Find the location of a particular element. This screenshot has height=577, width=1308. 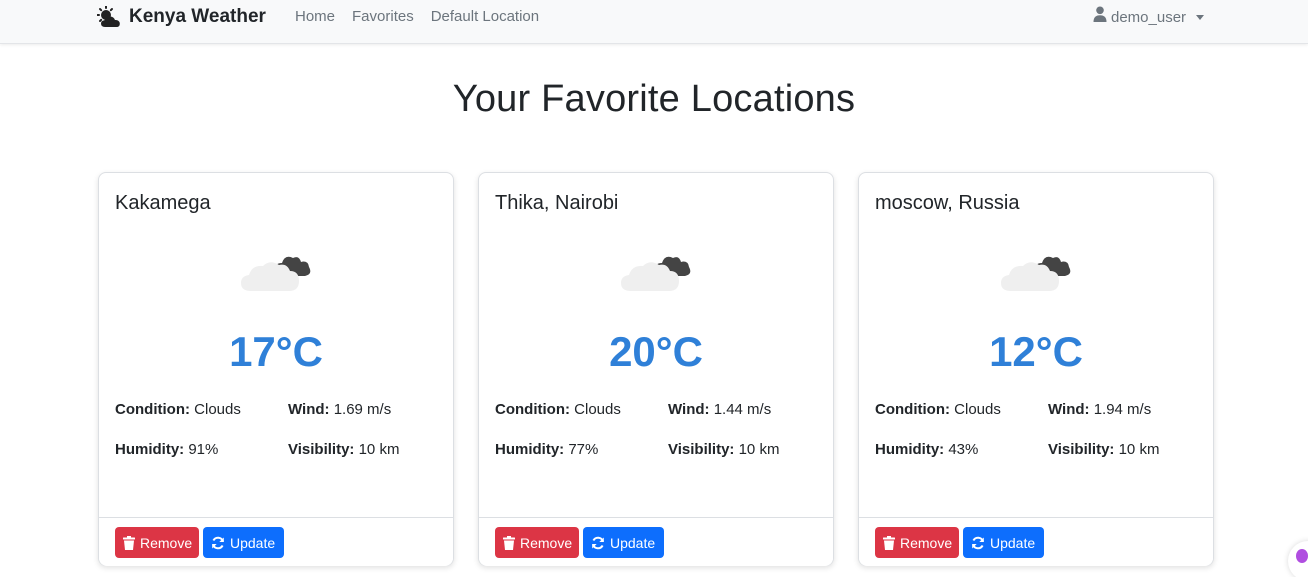

humidity-detail: Humidity: 91% is located at coordinates (166, 449).